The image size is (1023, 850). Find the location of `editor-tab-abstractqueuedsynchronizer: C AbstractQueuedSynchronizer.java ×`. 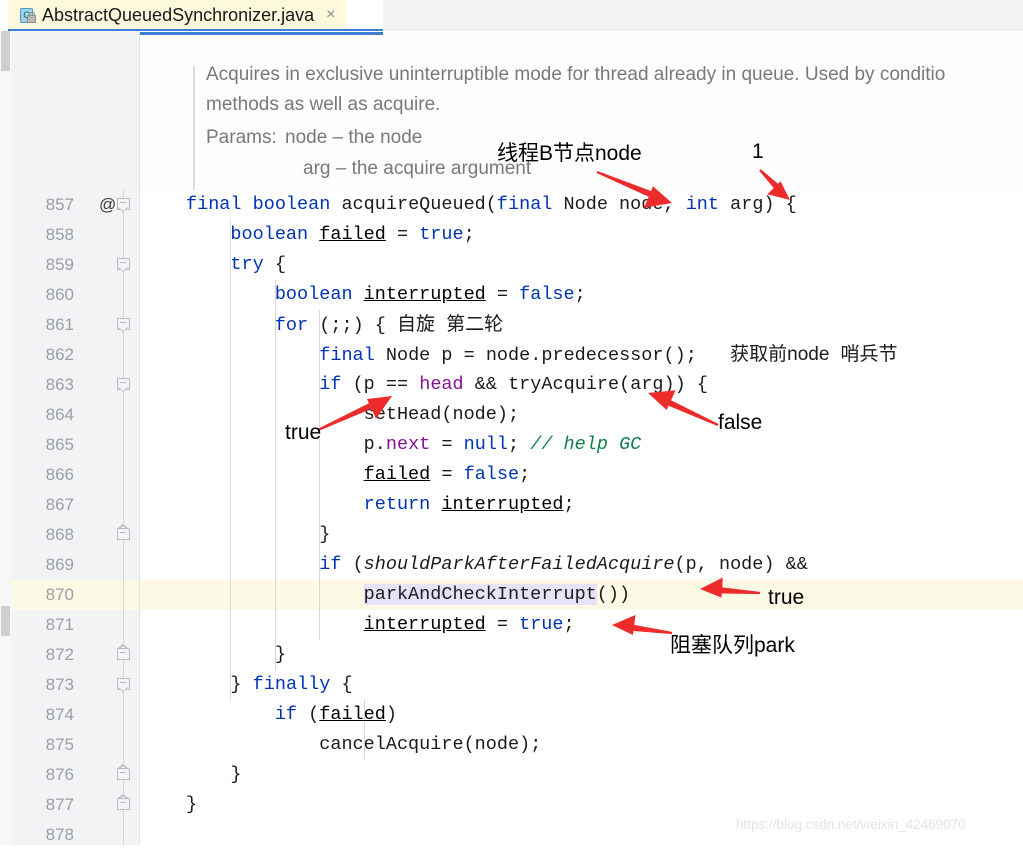

editor-tab-abstractqueuedsynchronizer: C AbstractQueuedSynchronizer.java × is located at coordinates (177, 15).